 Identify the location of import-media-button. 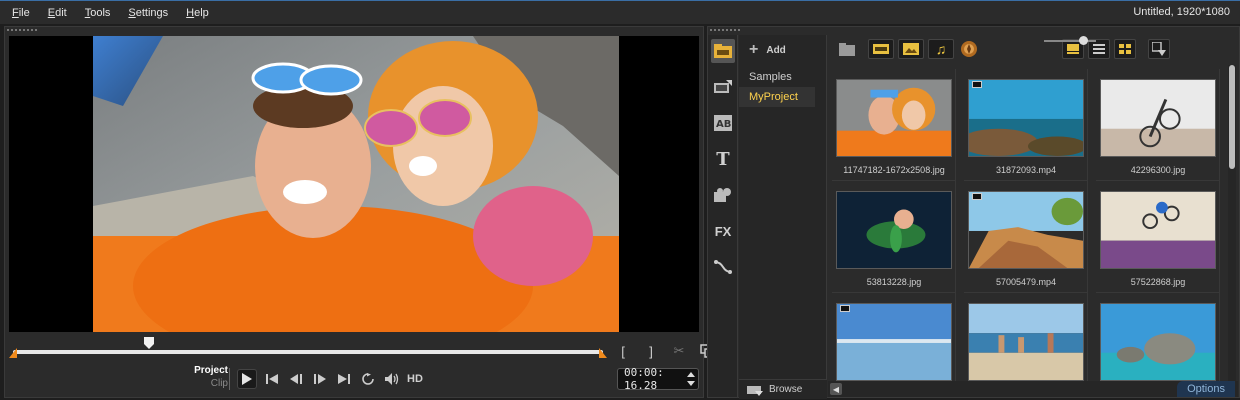
(847, 49).